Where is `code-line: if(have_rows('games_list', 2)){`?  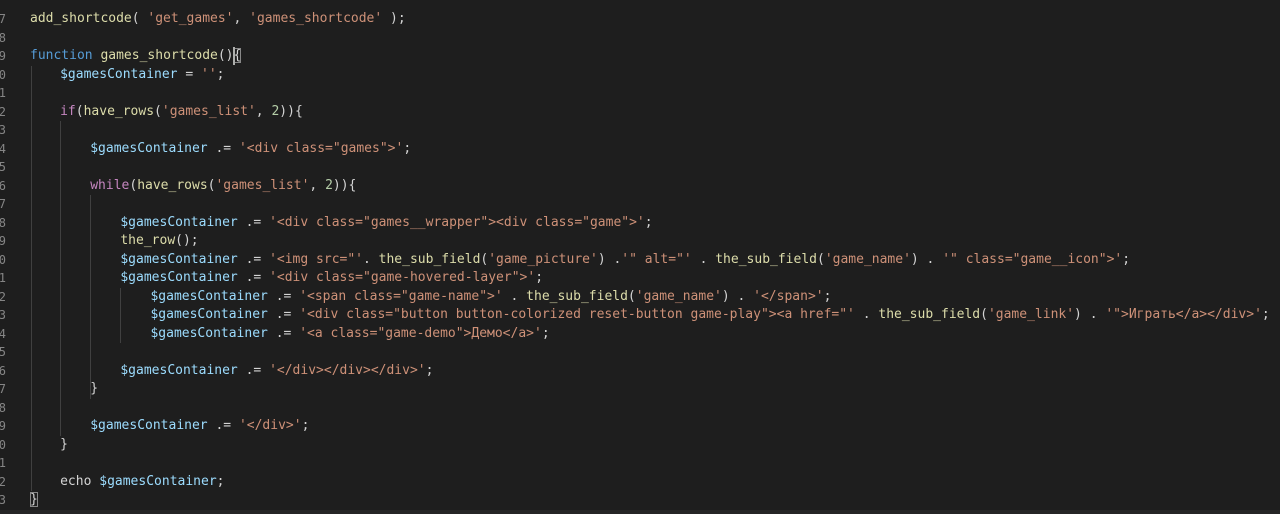
code-line: if(have_rows('games_list', 2)){ is located at coordinates (181, 112).